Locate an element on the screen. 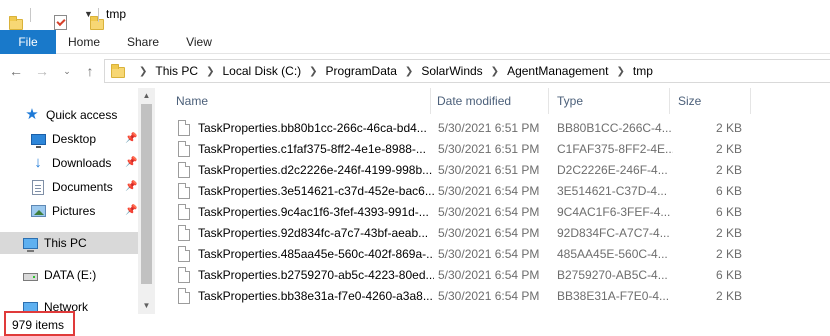 The height and width of the screenshot is (336, 830). sidebar-item-quick-access: ★ Quick access is located at coordinates (70, 115).